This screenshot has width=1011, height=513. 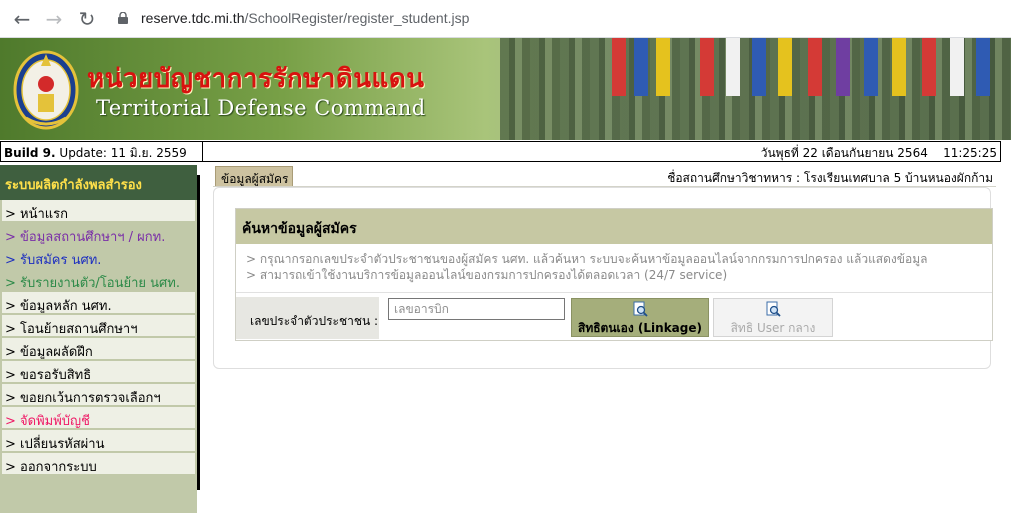 What do you see at coordinates (46, 90) in the screenshot?
I see `tdc-emblem-logo` at bounding box center [46, 90].